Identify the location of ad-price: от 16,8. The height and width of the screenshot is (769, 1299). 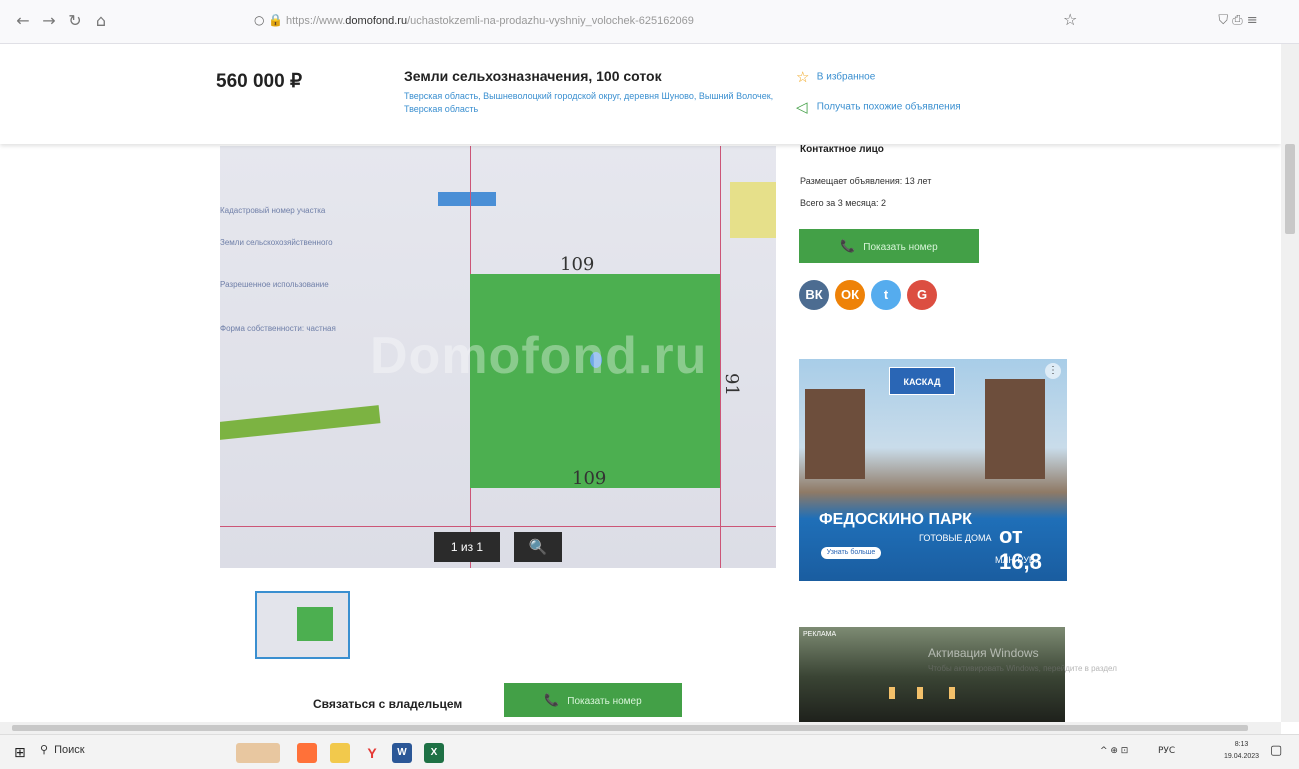
(1020, 548).